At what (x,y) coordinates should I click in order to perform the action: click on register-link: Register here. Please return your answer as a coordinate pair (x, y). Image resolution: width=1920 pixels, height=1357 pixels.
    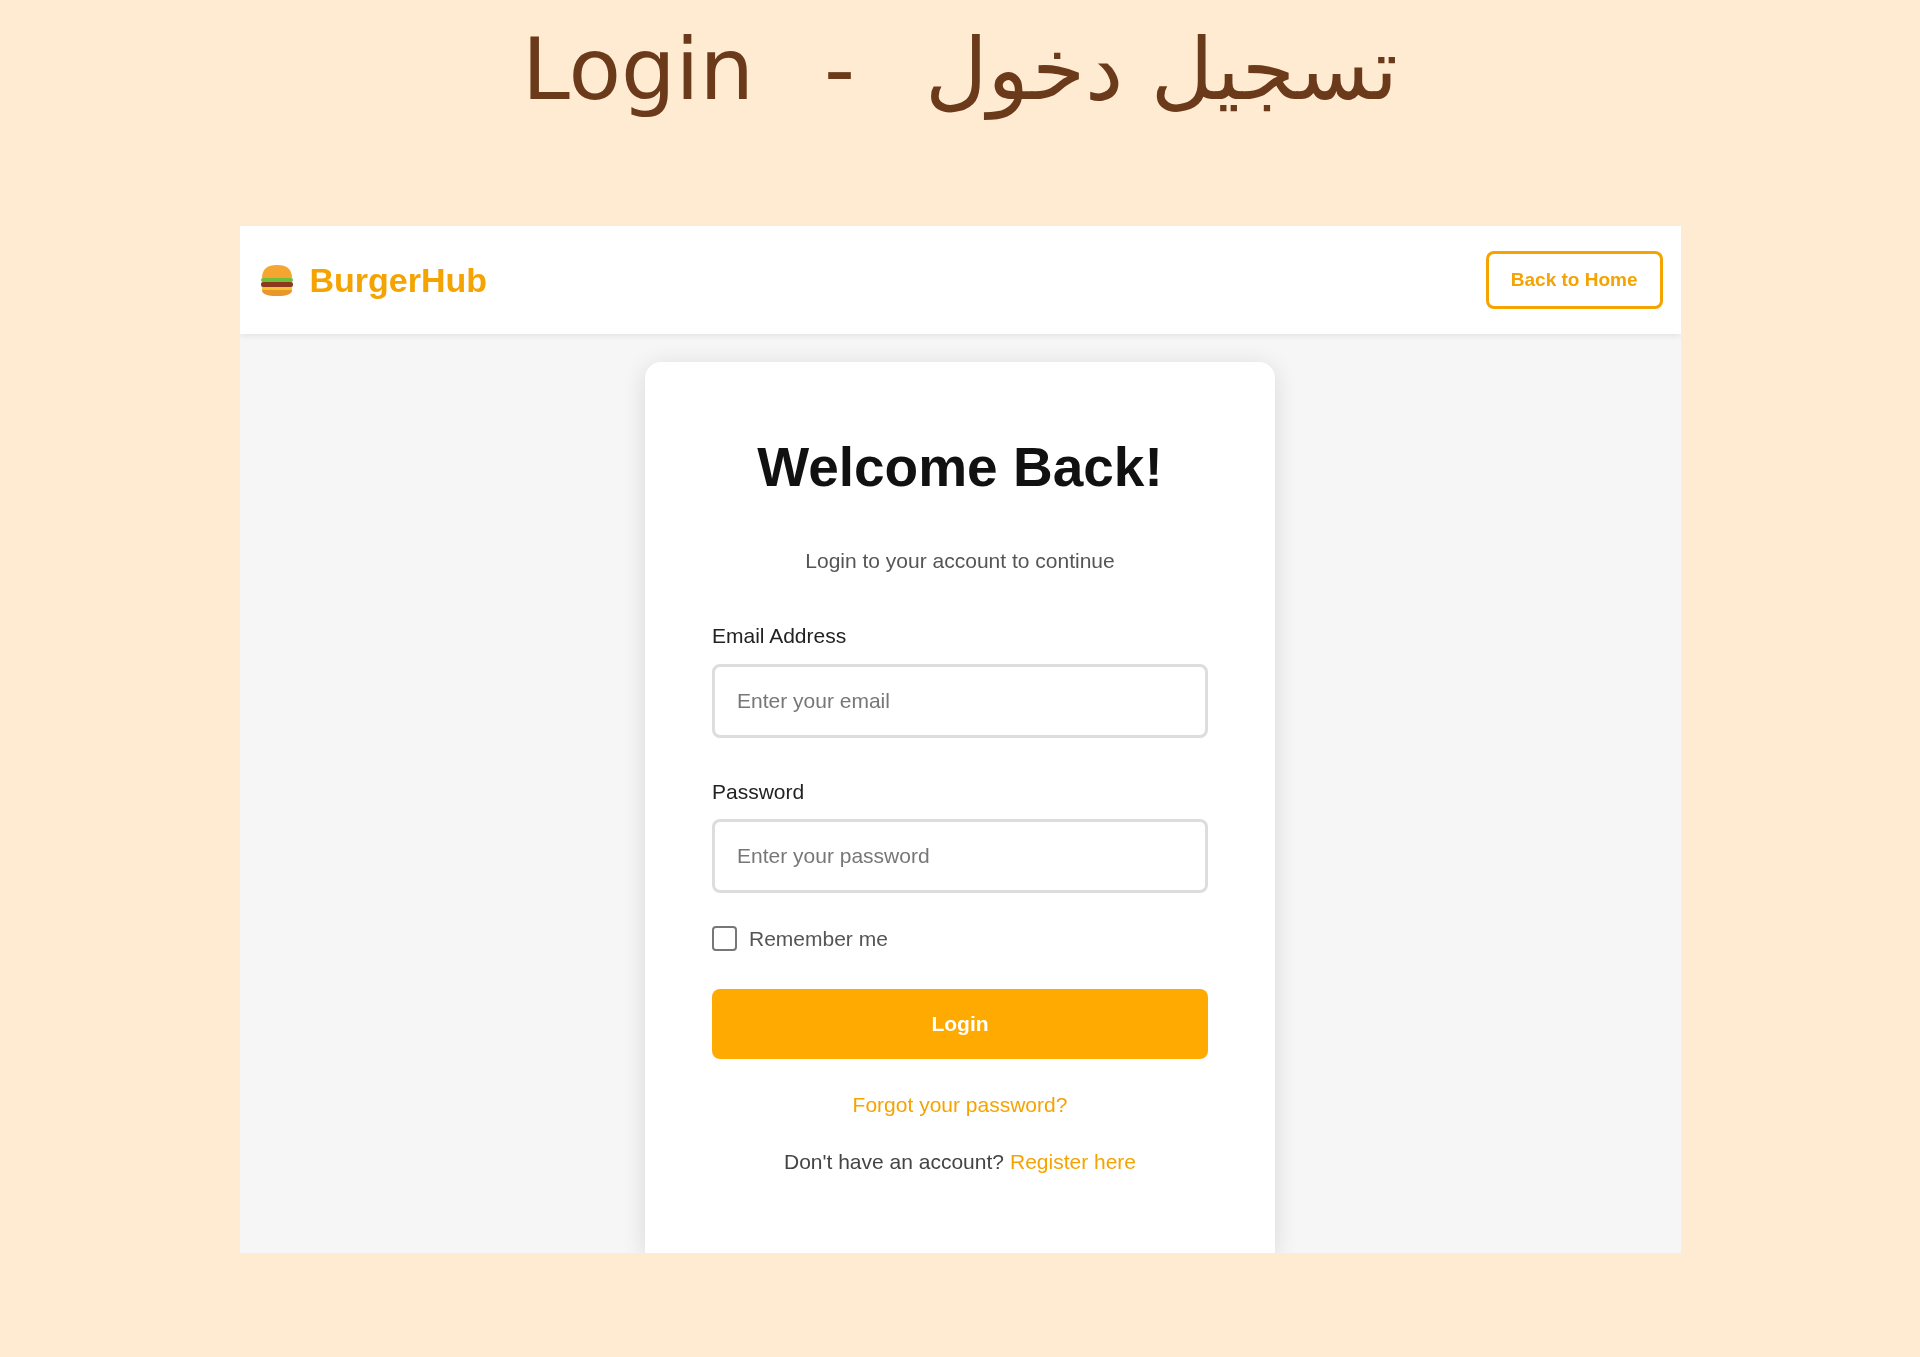
    Looking at the image, I should click on (1073, 1162).